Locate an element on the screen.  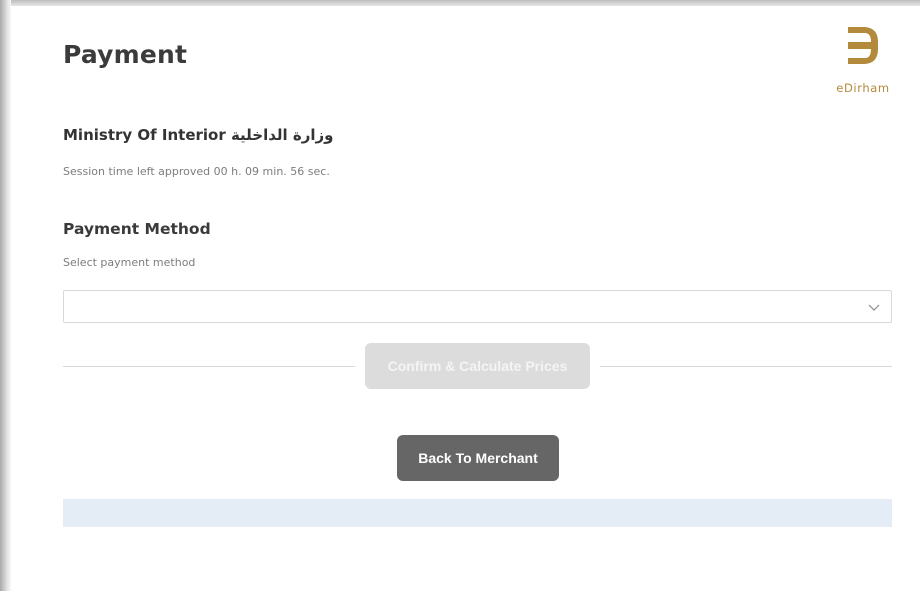
window-top-edge is located at coordinates (460, 3).